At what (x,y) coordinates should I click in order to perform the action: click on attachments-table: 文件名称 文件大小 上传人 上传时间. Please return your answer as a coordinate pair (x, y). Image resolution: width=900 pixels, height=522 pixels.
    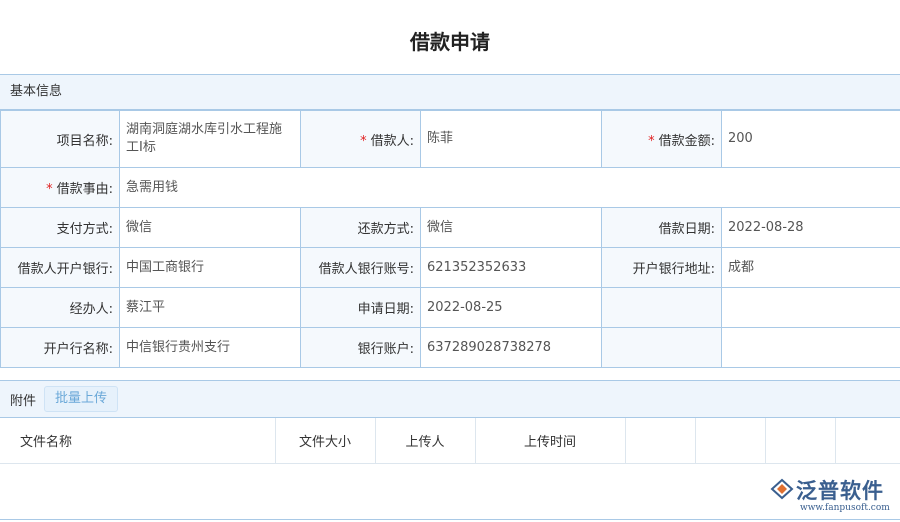
    Looking at the image, I should click on (450, 441).